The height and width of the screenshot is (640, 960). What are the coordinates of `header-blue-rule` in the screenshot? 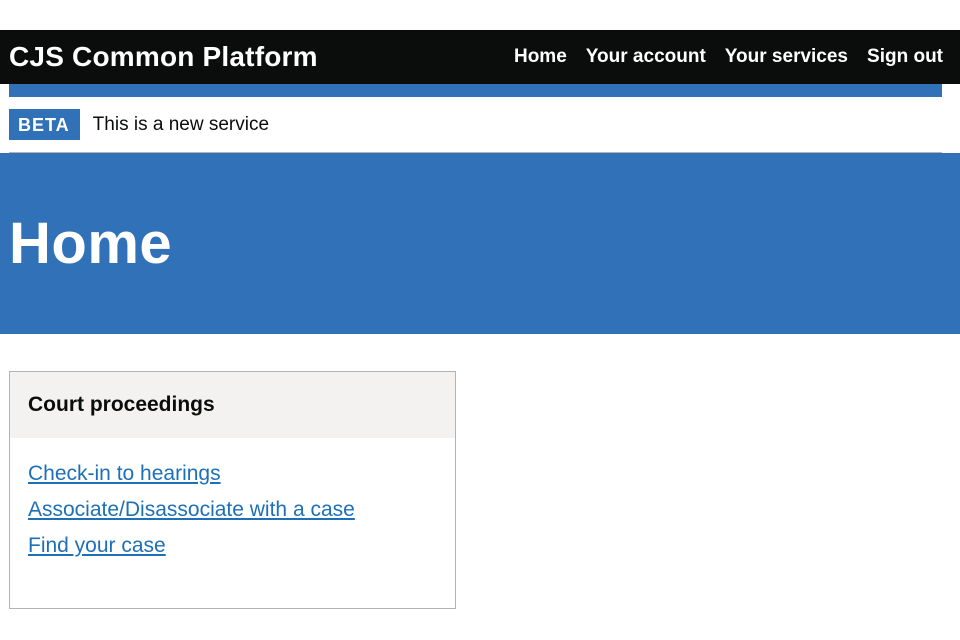 It's located at (475, 90).